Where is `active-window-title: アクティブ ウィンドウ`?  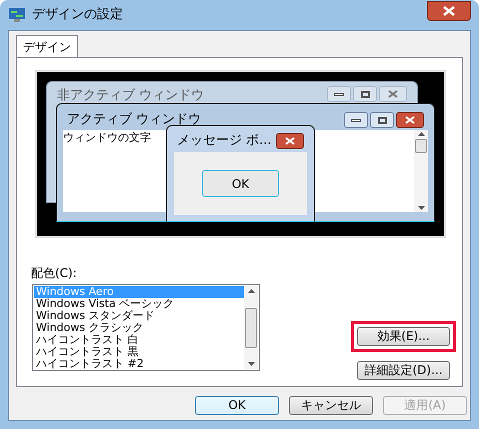
active-window-title: アクティブ ウィンドウ is located at coordinates (134, 120).